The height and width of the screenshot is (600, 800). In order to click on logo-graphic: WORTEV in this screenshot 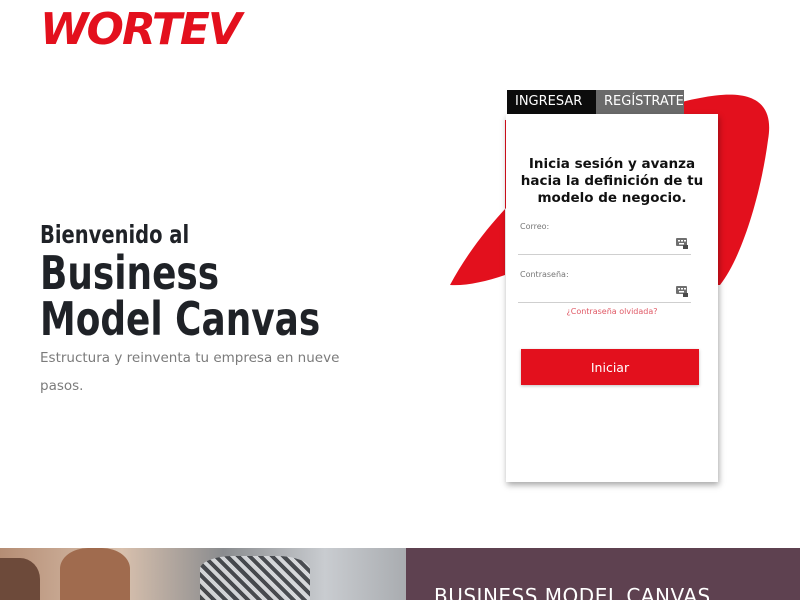, I will do `click(143, 27)`.